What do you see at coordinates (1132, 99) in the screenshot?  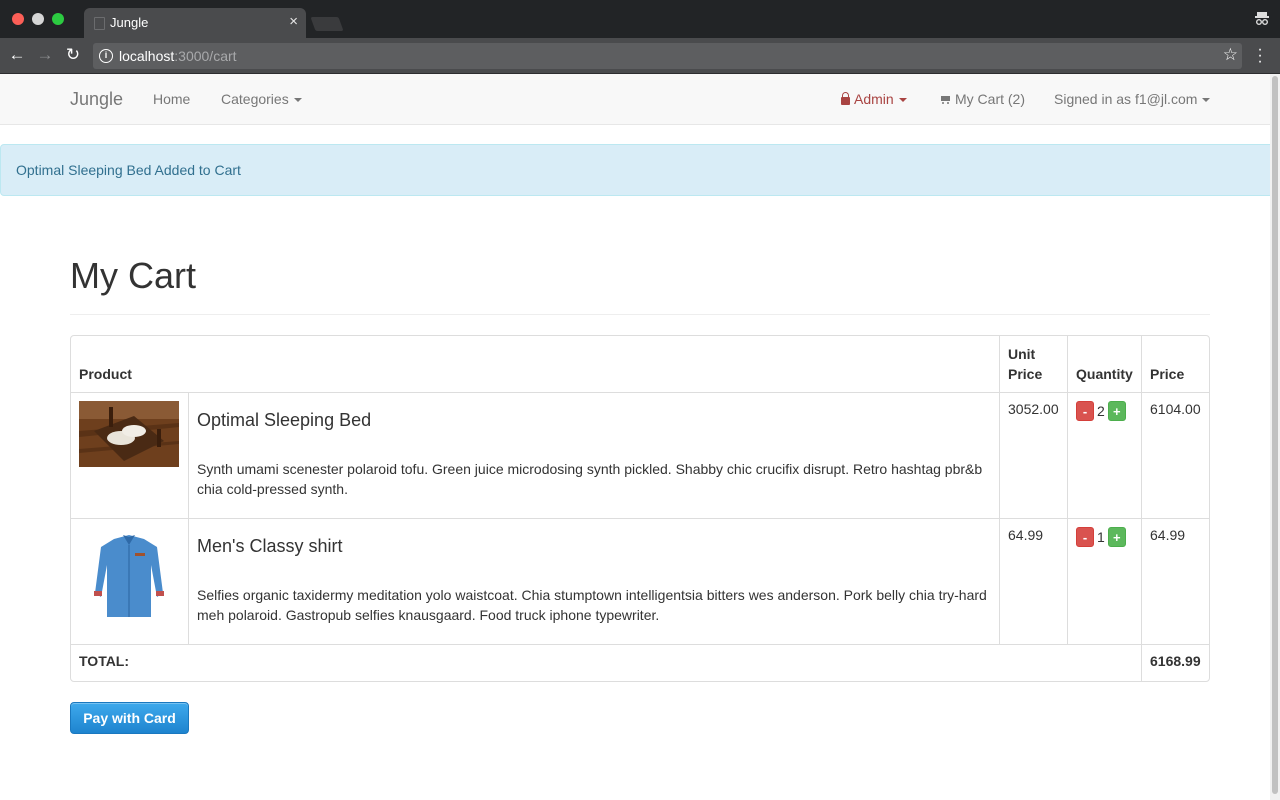 I see `nav-user-dropdown: Signed in as f1@jl.com` at bounding box center [1132, 99].